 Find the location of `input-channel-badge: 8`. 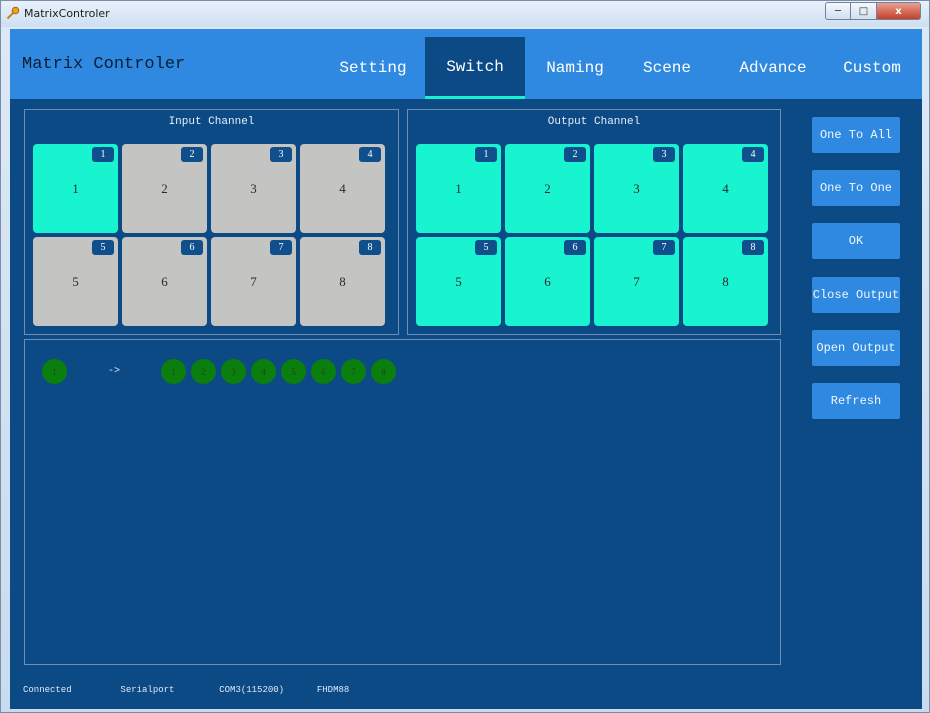

input-channel-badge: 8 is located at coordinates (370, 247).